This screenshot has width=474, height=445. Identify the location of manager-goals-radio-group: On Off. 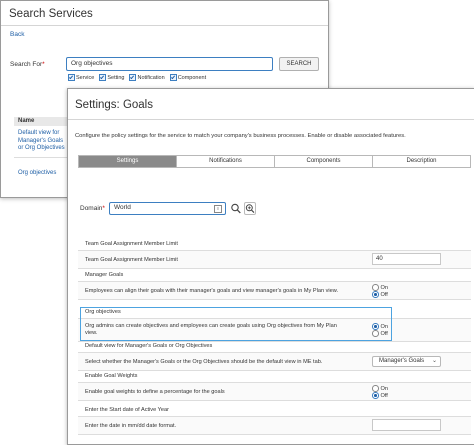
(380, 291).